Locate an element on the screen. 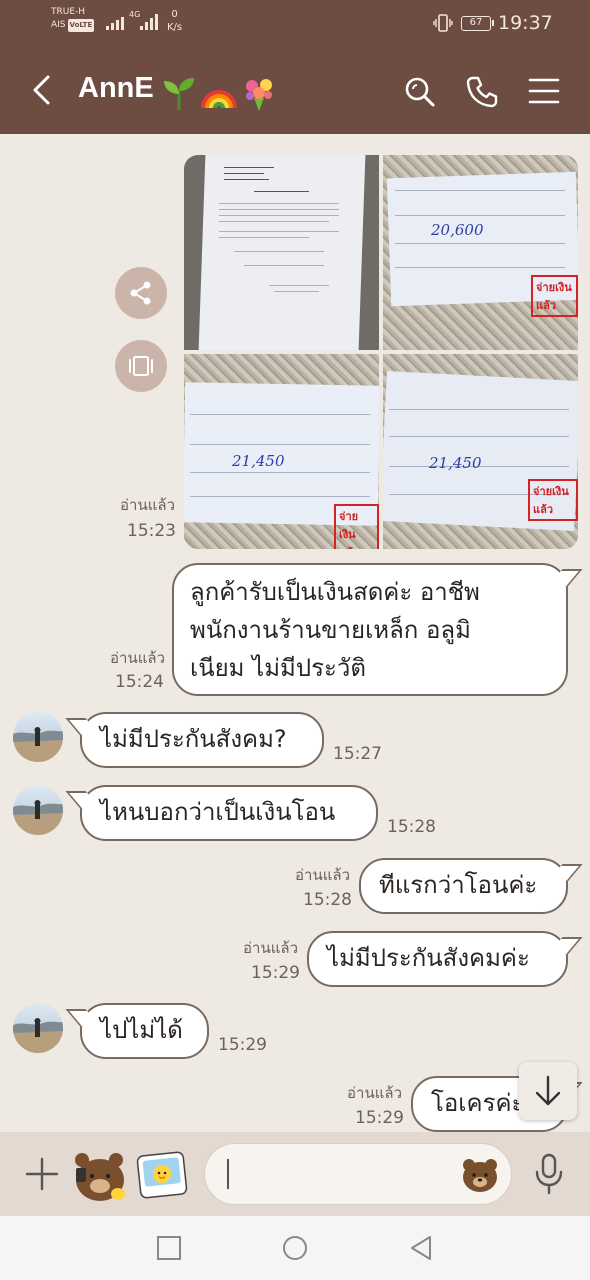 The width and height of the screenshot is (590, 1280). message-input is located at coordinates (358, 1174).